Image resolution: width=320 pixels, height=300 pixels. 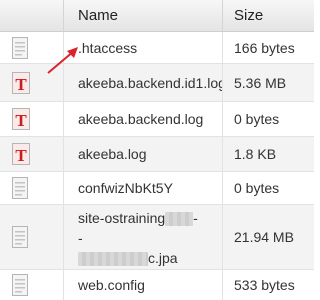 I want to click on file-name: confwizNbKt5Y, so click(x=150, y=188).